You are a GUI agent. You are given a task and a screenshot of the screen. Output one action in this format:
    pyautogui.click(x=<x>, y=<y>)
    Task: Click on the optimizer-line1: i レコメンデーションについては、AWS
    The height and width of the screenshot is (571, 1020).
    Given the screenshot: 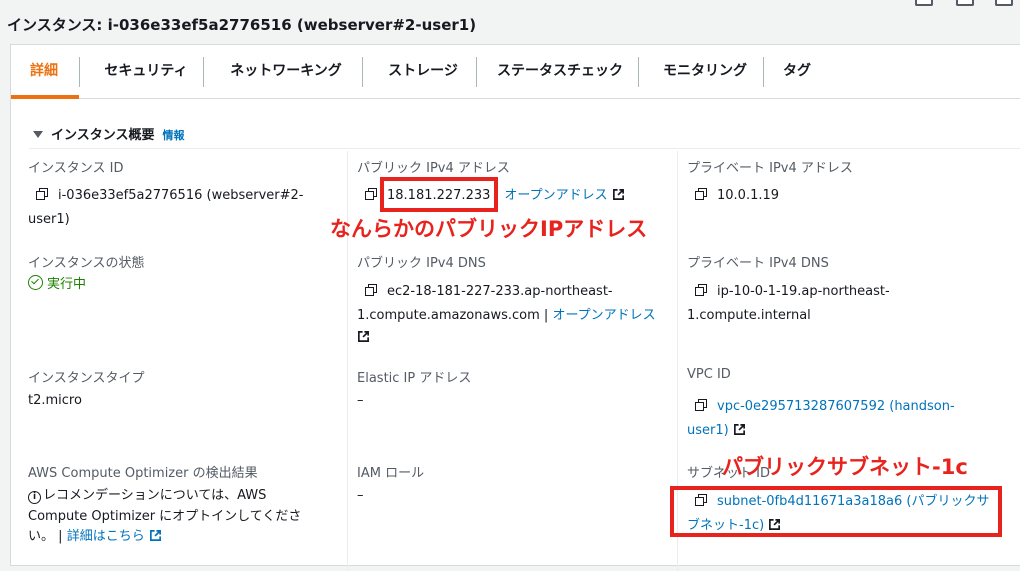 What is the action you would take?
    pyautogui.click(x=147, y=496)
    